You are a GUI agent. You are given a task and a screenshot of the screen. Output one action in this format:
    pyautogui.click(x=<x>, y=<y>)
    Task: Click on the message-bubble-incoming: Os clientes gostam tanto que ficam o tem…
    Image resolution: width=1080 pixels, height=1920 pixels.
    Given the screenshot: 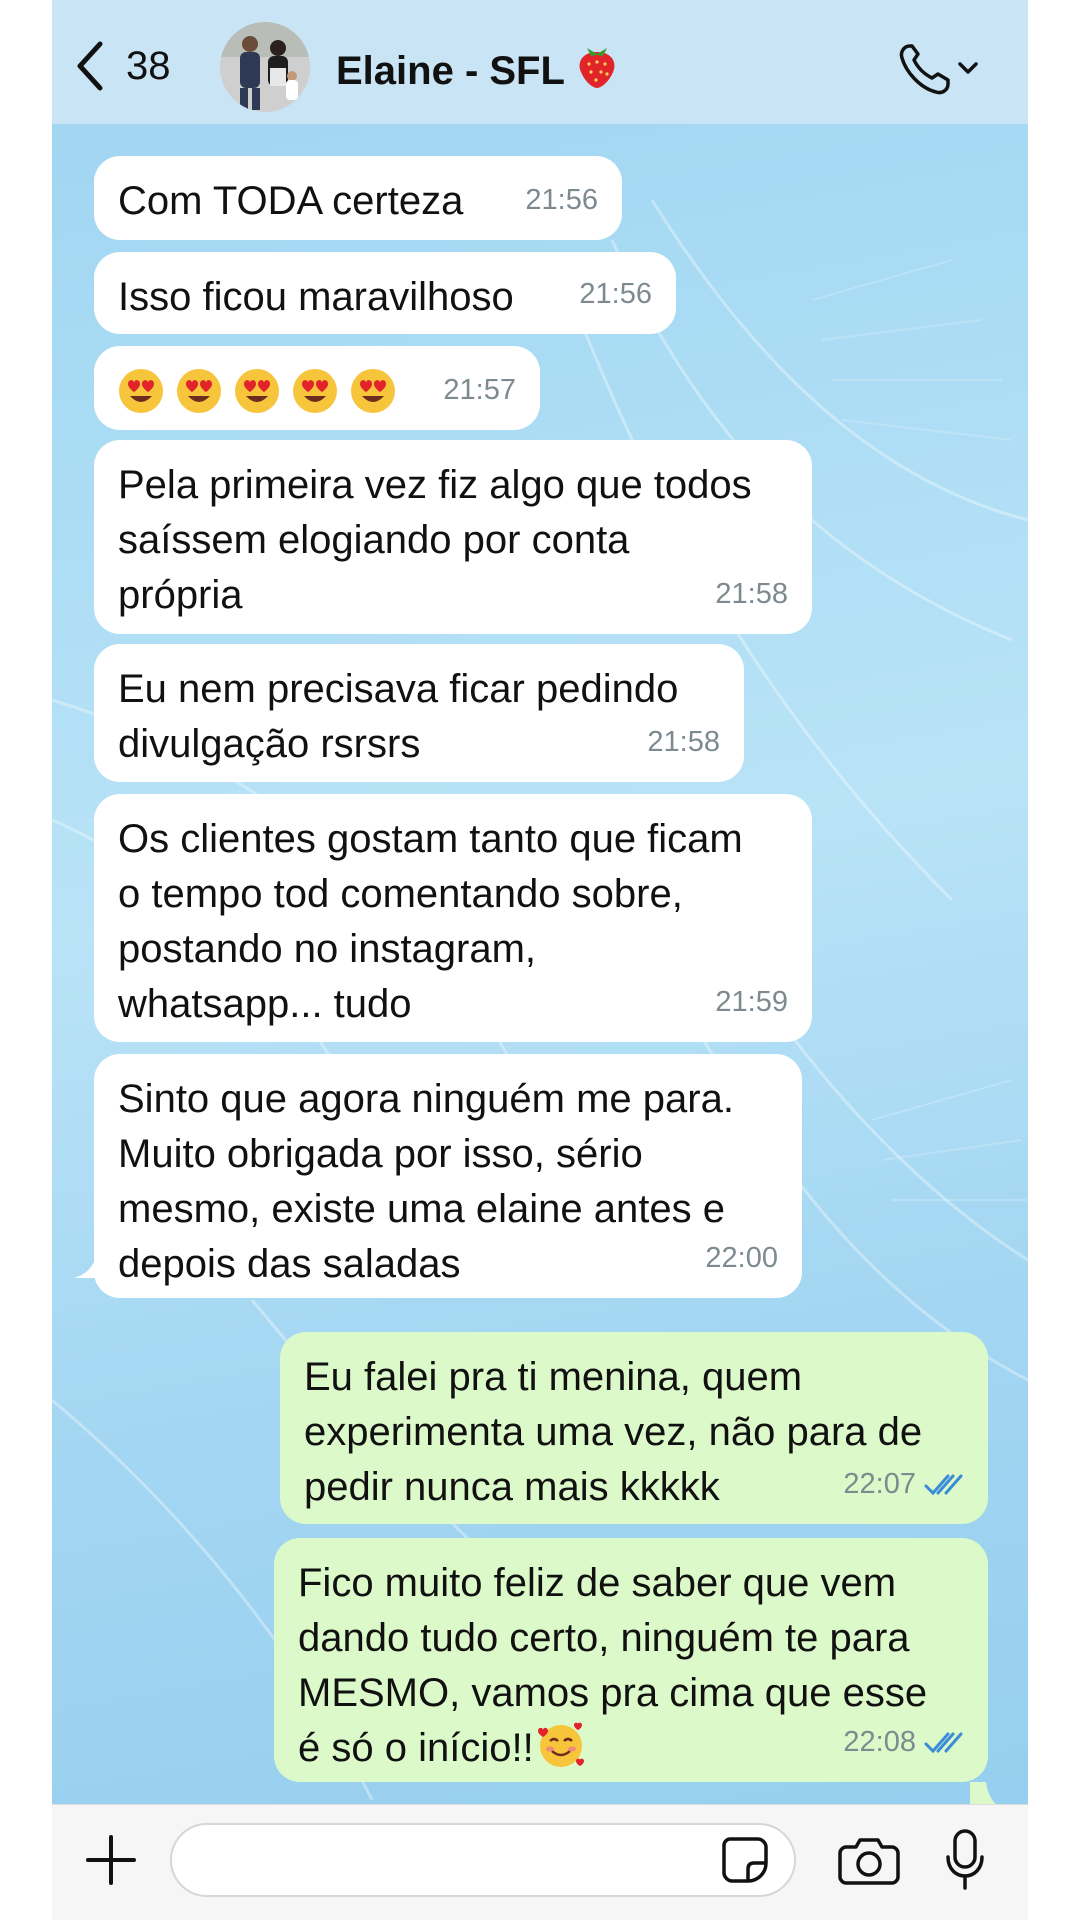 What is the action you would take?
    pyautogui.click(x=453, y=918)
    